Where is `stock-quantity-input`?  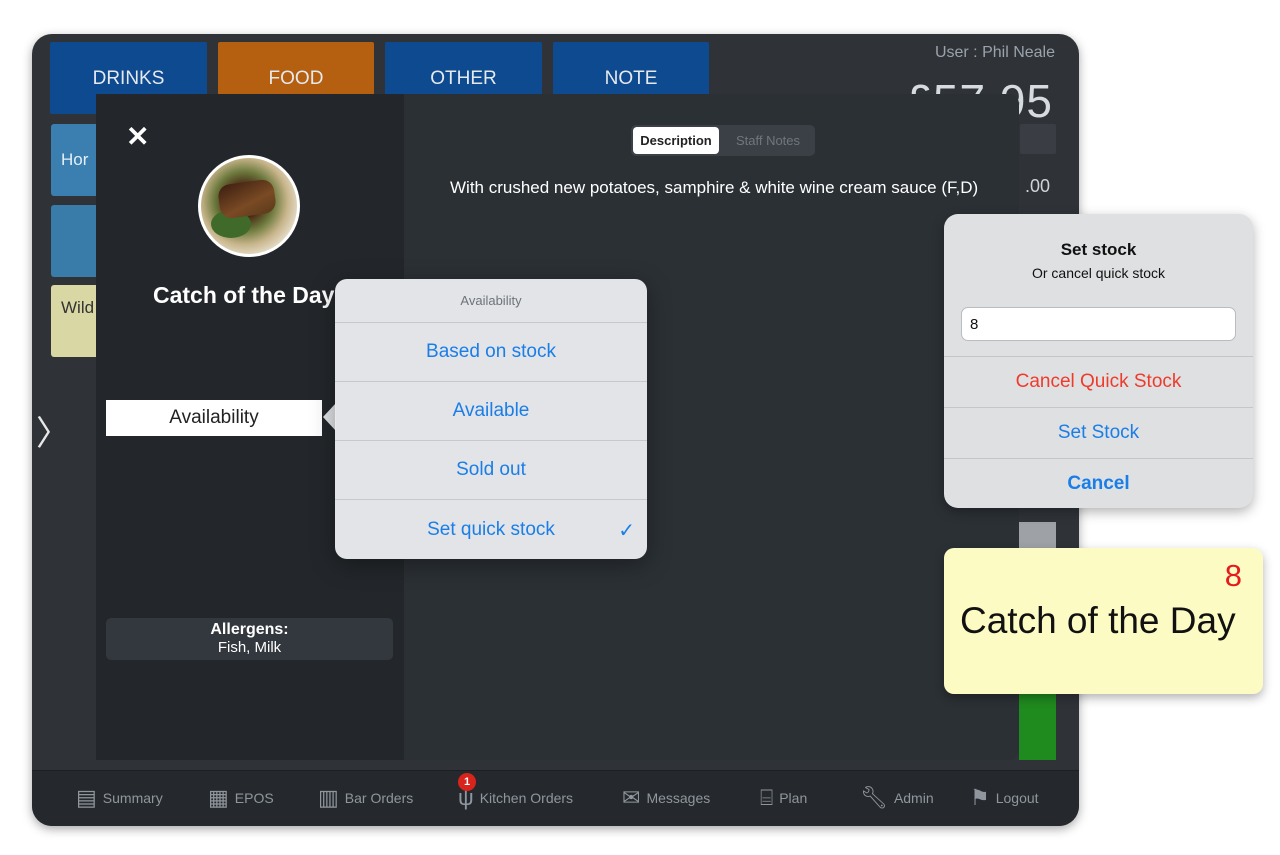 stock-quantity-input is located at coordinates (1098, 324).